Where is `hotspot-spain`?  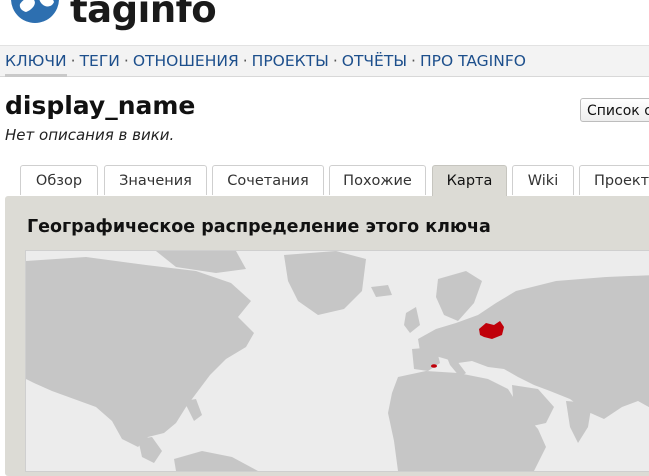 hotspot-spain is located at coordinates (434, 366).